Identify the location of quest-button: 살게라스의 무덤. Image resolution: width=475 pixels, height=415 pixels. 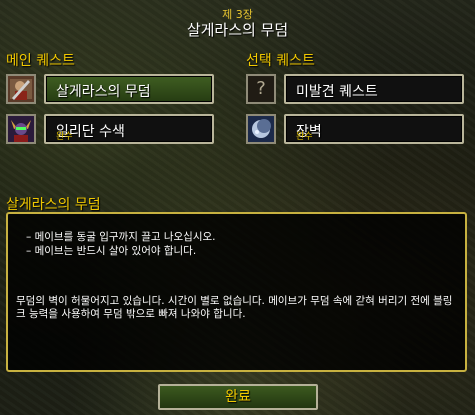
(129, 89).